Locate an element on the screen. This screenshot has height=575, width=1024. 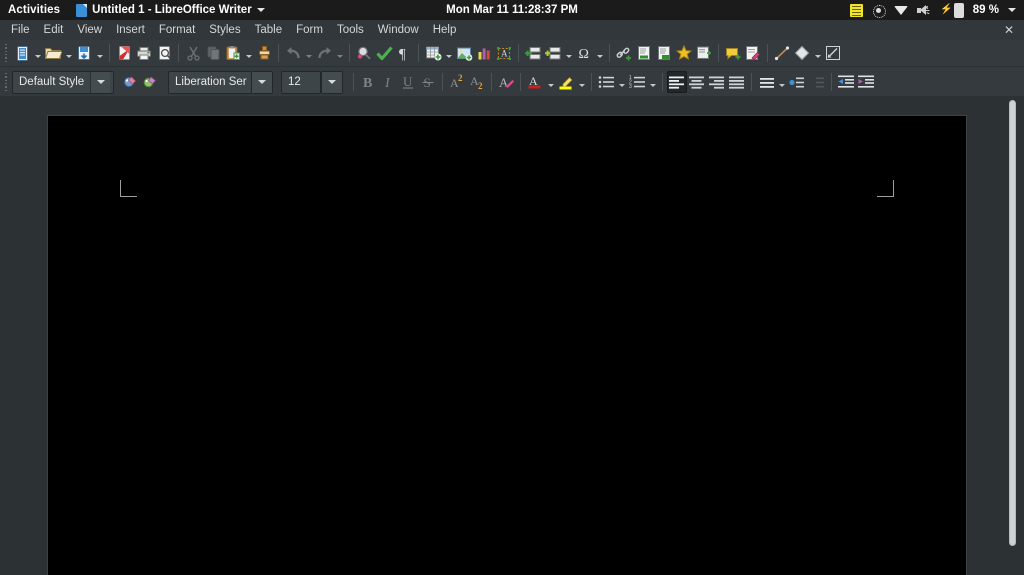
menu-insert: Insert is located at coordinates (130, 30).